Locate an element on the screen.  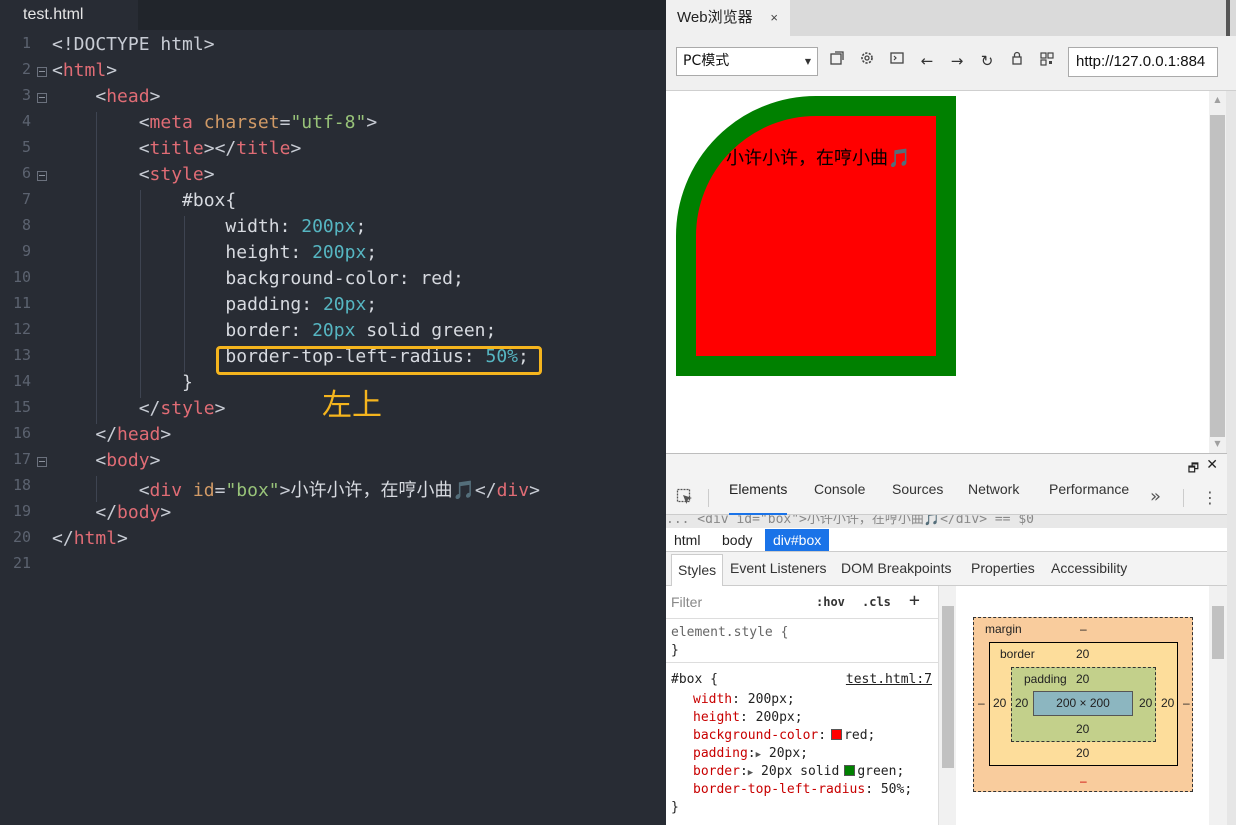
refresh-icon: ↻ is located at coordinates (987, 61).